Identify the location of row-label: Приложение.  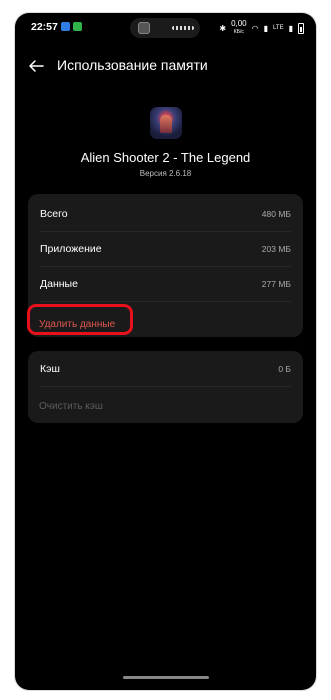
(71, 249).